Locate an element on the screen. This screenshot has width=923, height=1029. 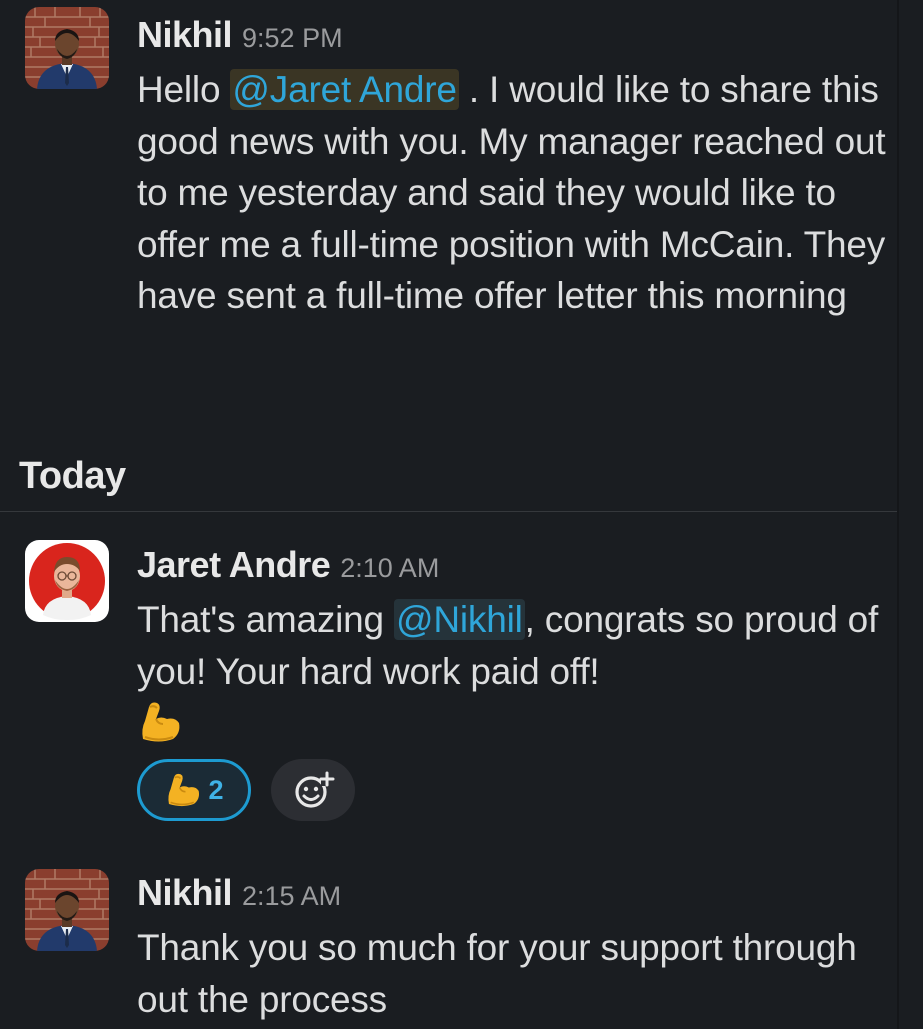
add-reaction-icon is located at coordinates (315, 789).